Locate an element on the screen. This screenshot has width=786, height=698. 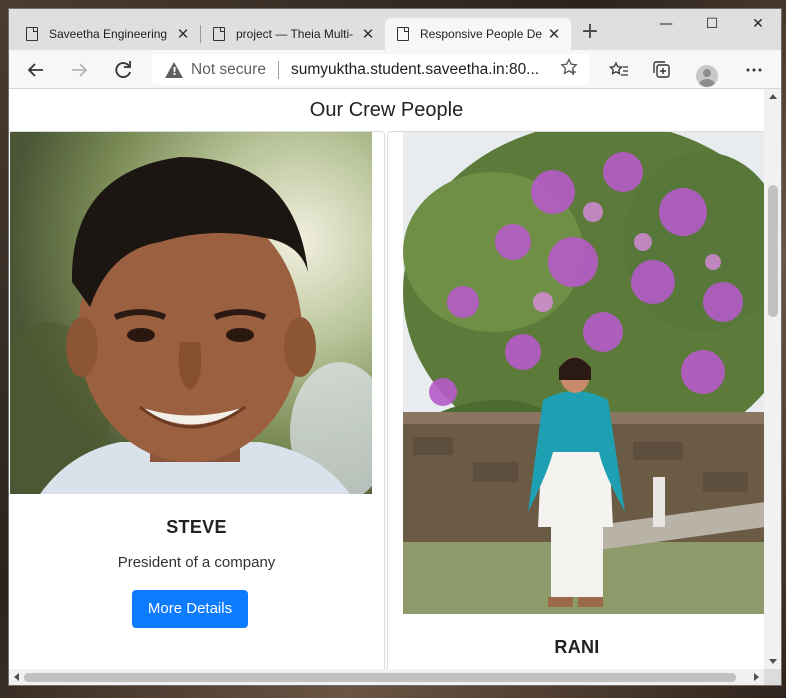
page-title: Our Crew People is located at coordinates (386, 110).